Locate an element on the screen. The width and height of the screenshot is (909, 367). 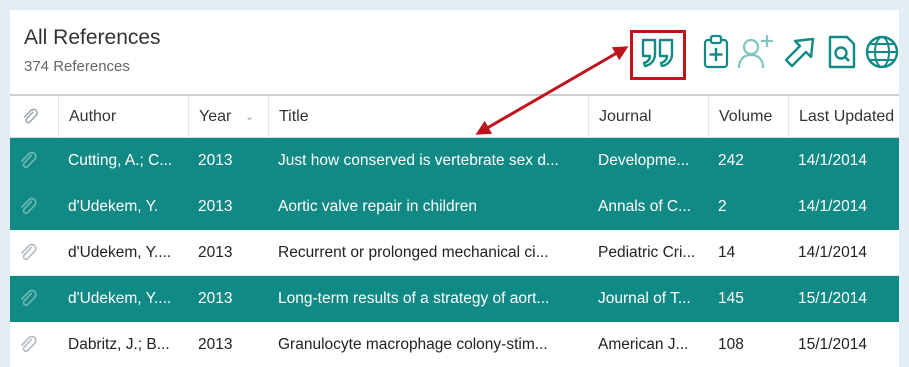
quote-icon is located at coordinates (658, 55).